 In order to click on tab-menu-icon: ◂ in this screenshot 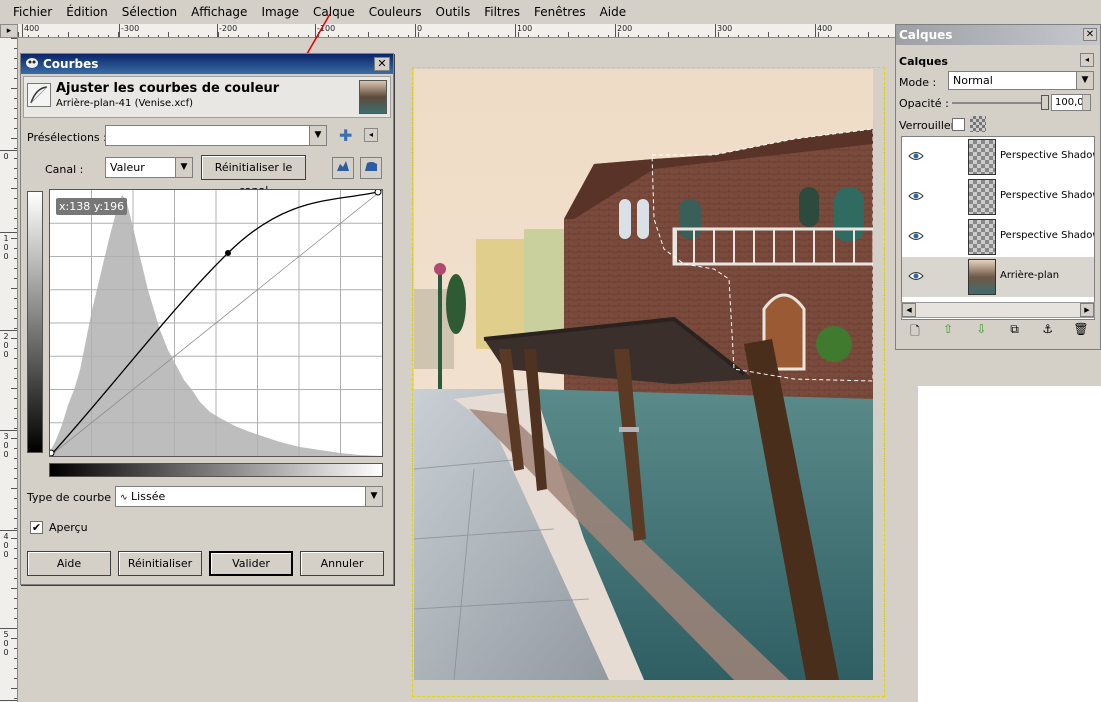, I will do `click(1087, 60)`.